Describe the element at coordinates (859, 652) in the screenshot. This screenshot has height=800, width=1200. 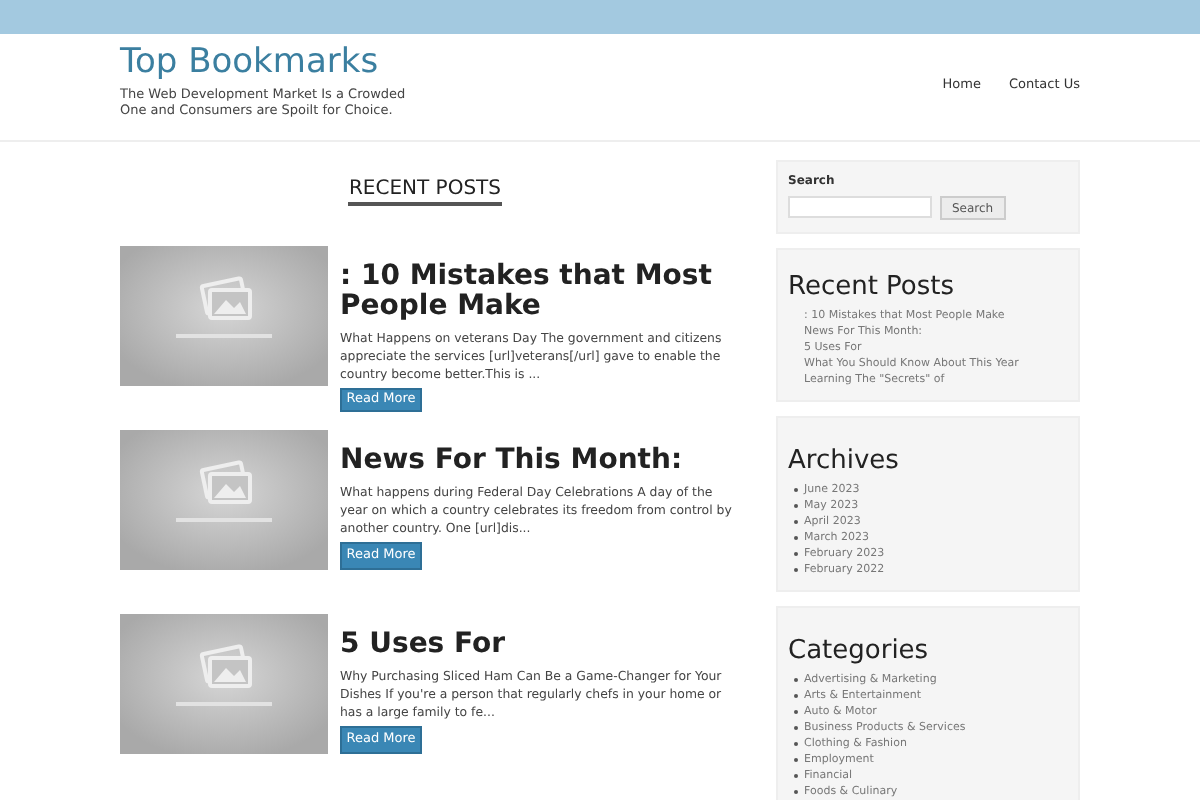
I see `widget-title: Categories` at that location.